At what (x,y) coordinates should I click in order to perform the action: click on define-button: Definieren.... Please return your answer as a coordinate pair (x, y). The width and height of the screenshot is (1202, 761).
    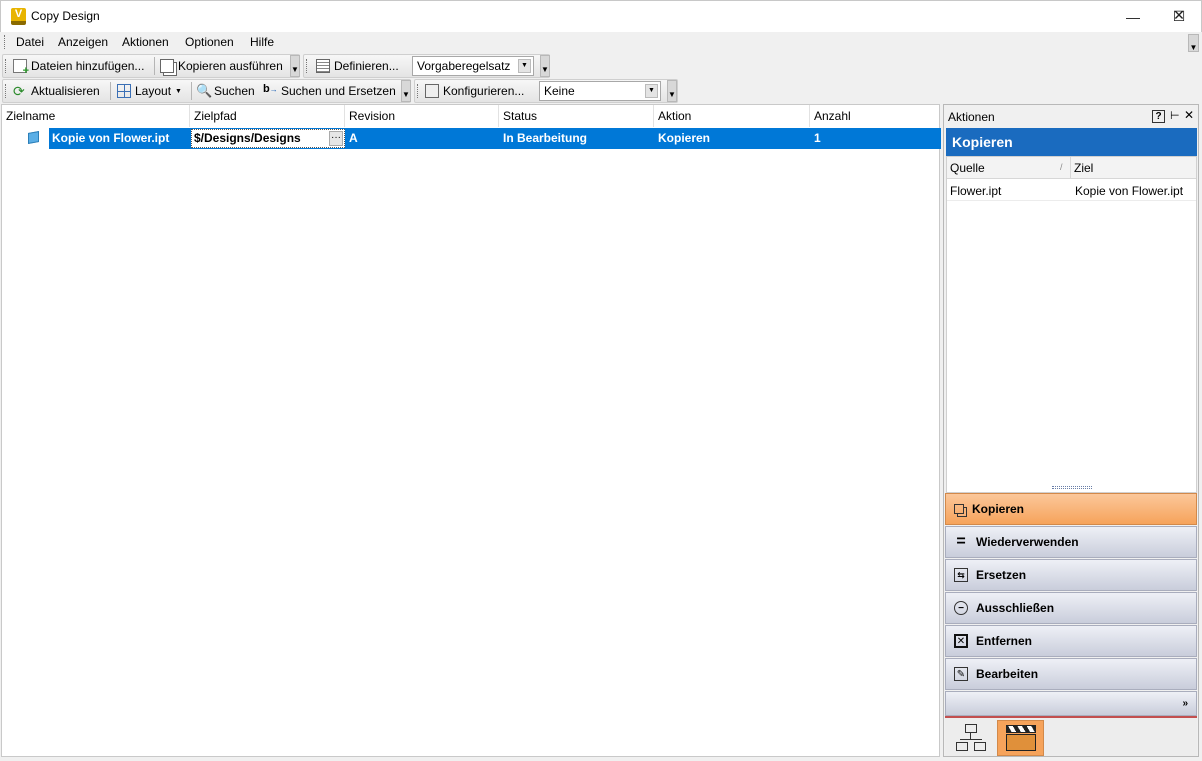
    Looking at the image, I should click on (357, 66).